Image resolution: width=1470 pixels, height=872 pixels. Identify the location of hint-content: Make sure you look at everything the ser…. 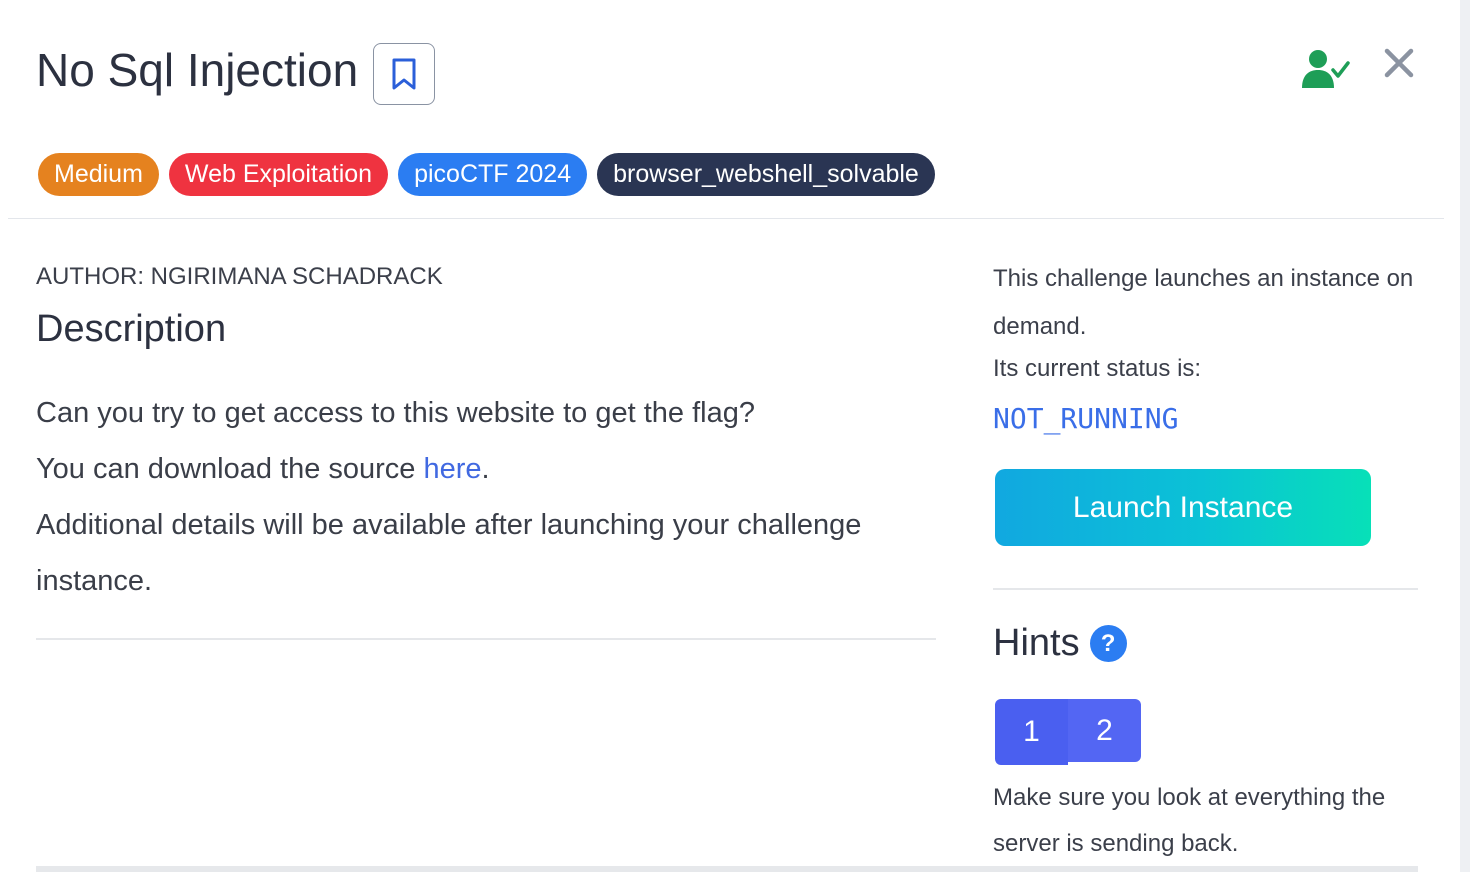
(1189, 820).